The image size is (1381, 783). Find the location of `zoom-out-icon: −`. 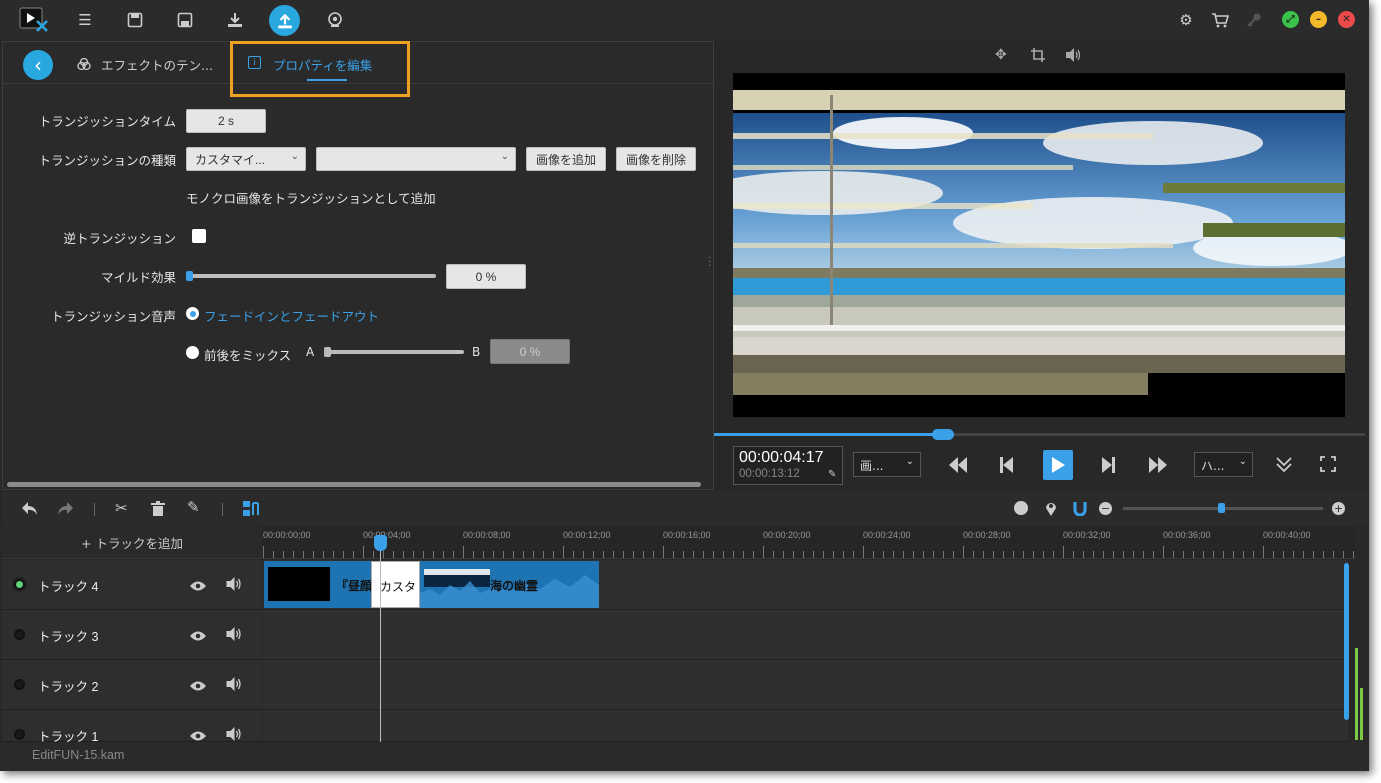

zoom-out-icon: − is located at coordinates (1105, 508).